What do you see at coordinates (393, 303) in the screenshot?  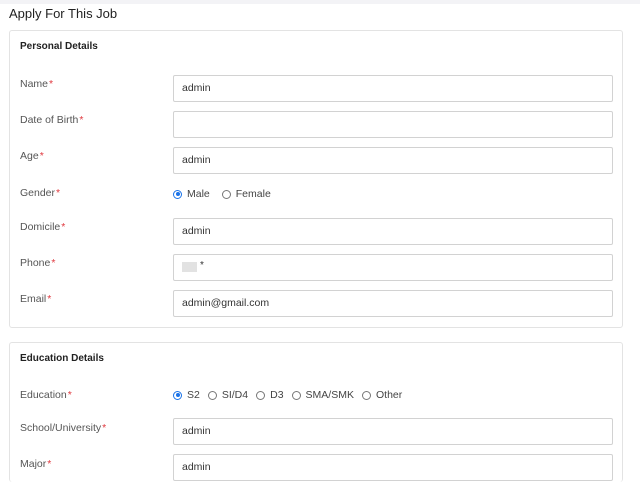 I see `email-input: admin@gmail.com` at bounding box center [393, 303].